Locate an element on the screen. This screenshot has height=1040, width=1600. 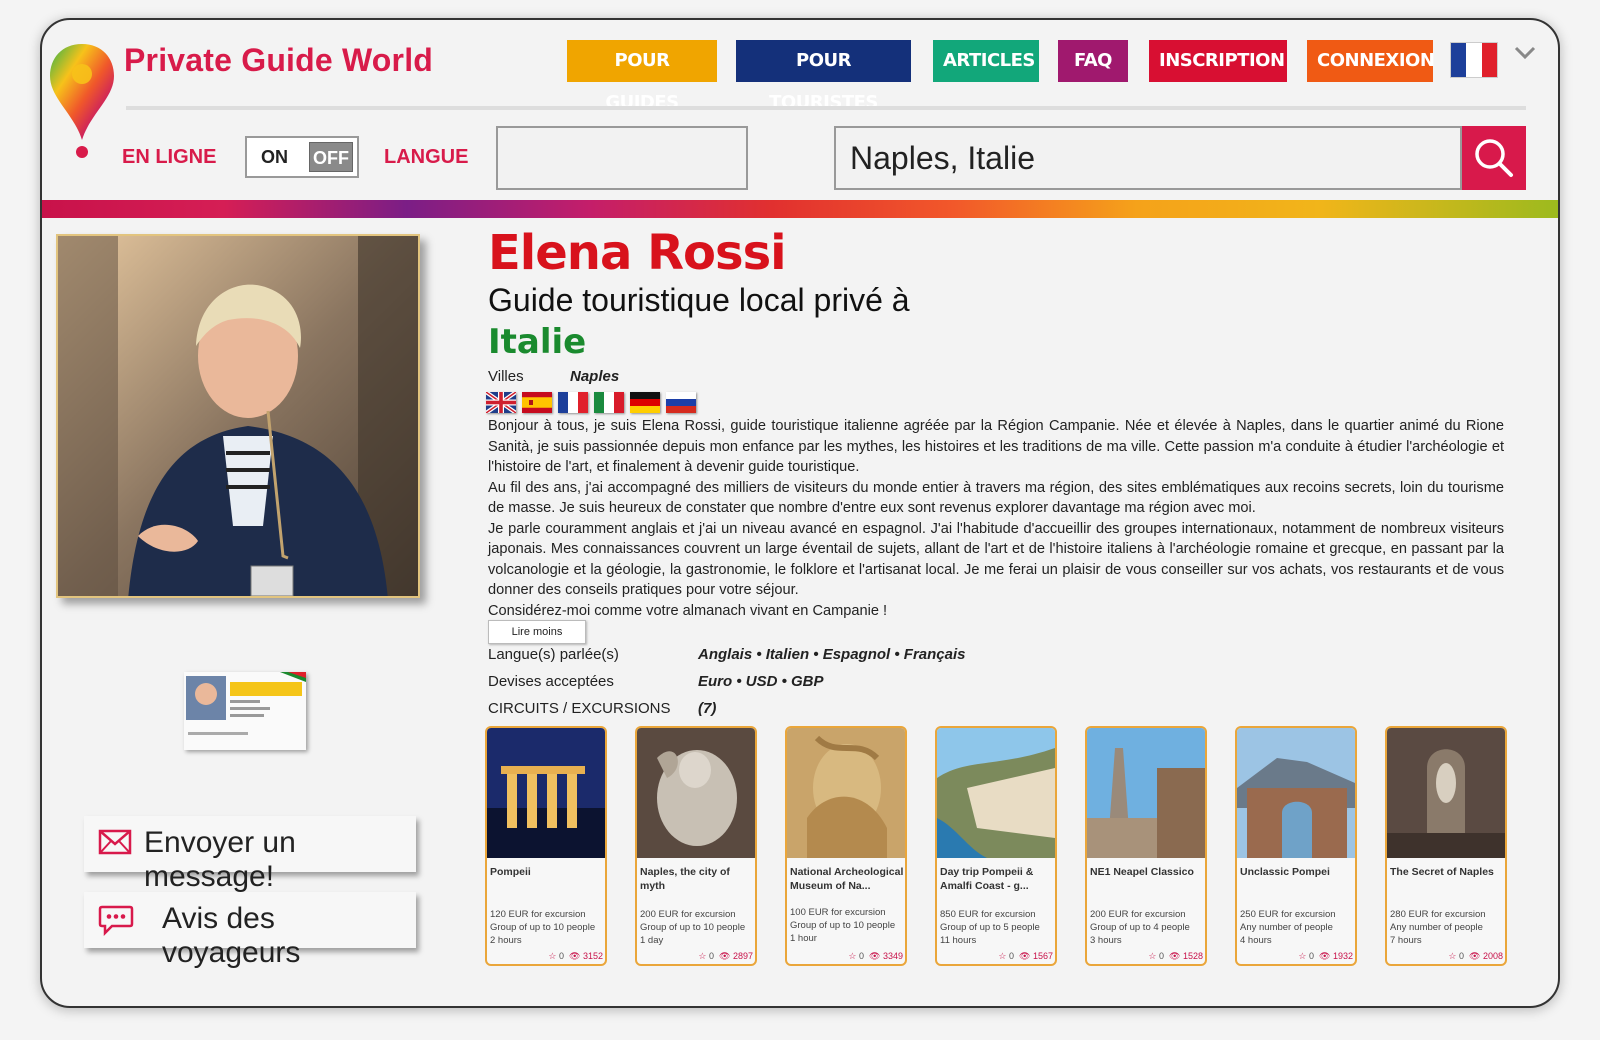
language-input is located at coordinates (622, 158).